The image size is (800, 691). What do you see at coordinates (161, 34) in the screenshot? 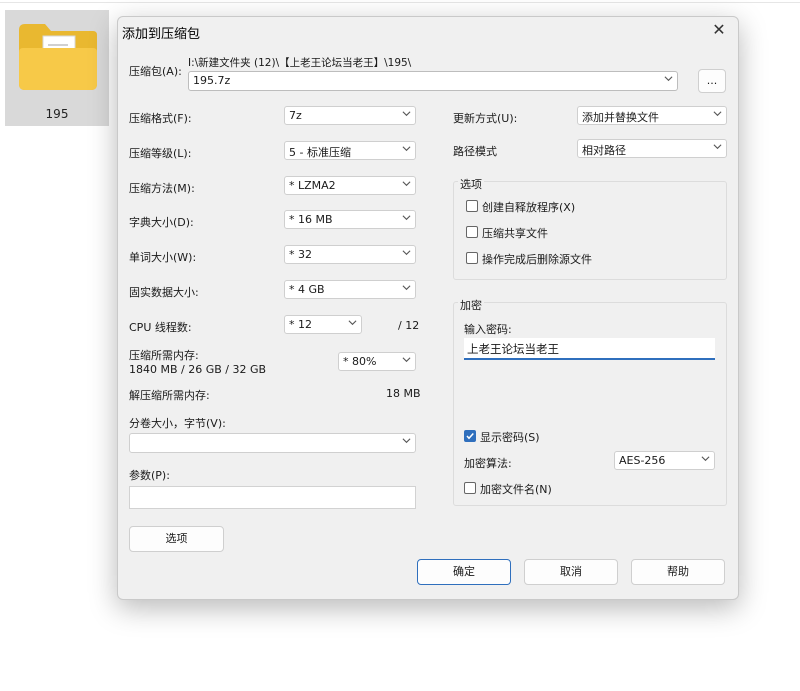
I see `dialog-title: 添加到压缩包` at bounding box center [161, 34].